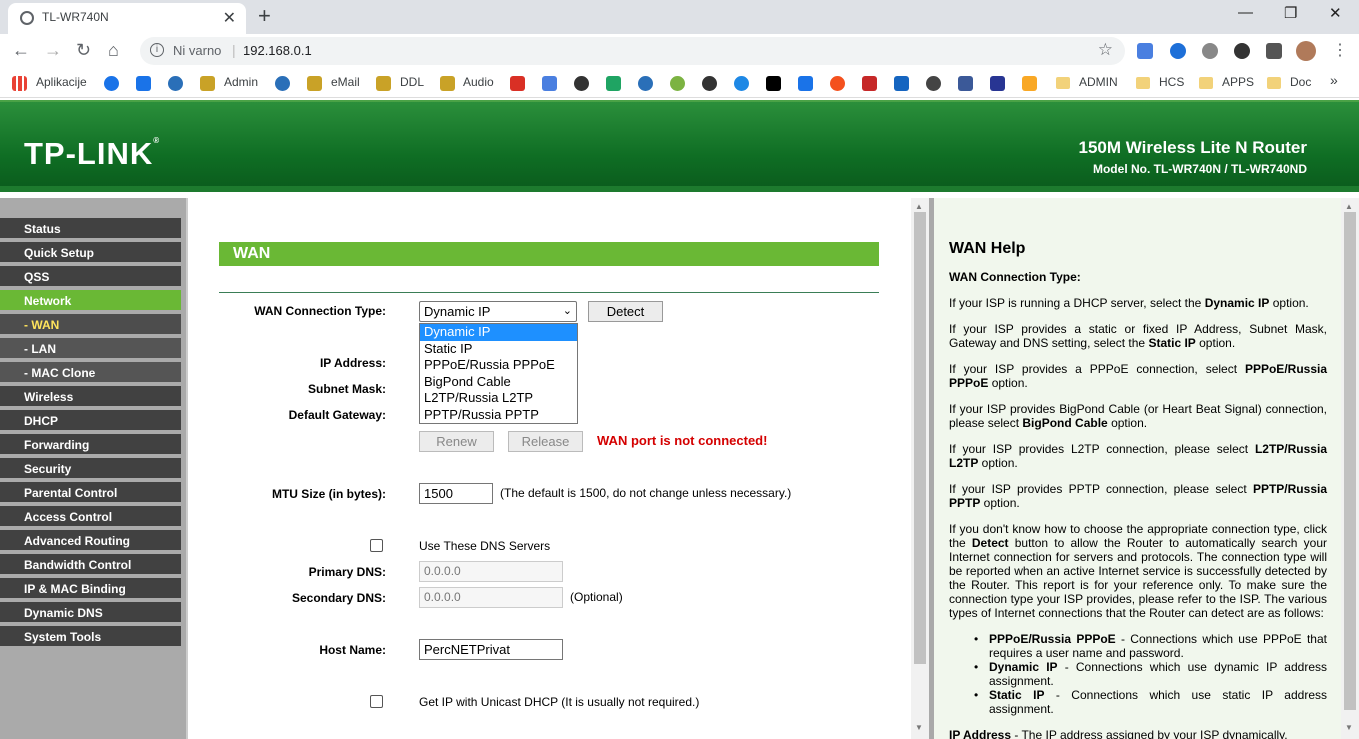 This screenshot has width=1359, height=739. Describe the element at coordinates (1245, 12) in the screenshot. I see `minimize-icon: —` at that location.